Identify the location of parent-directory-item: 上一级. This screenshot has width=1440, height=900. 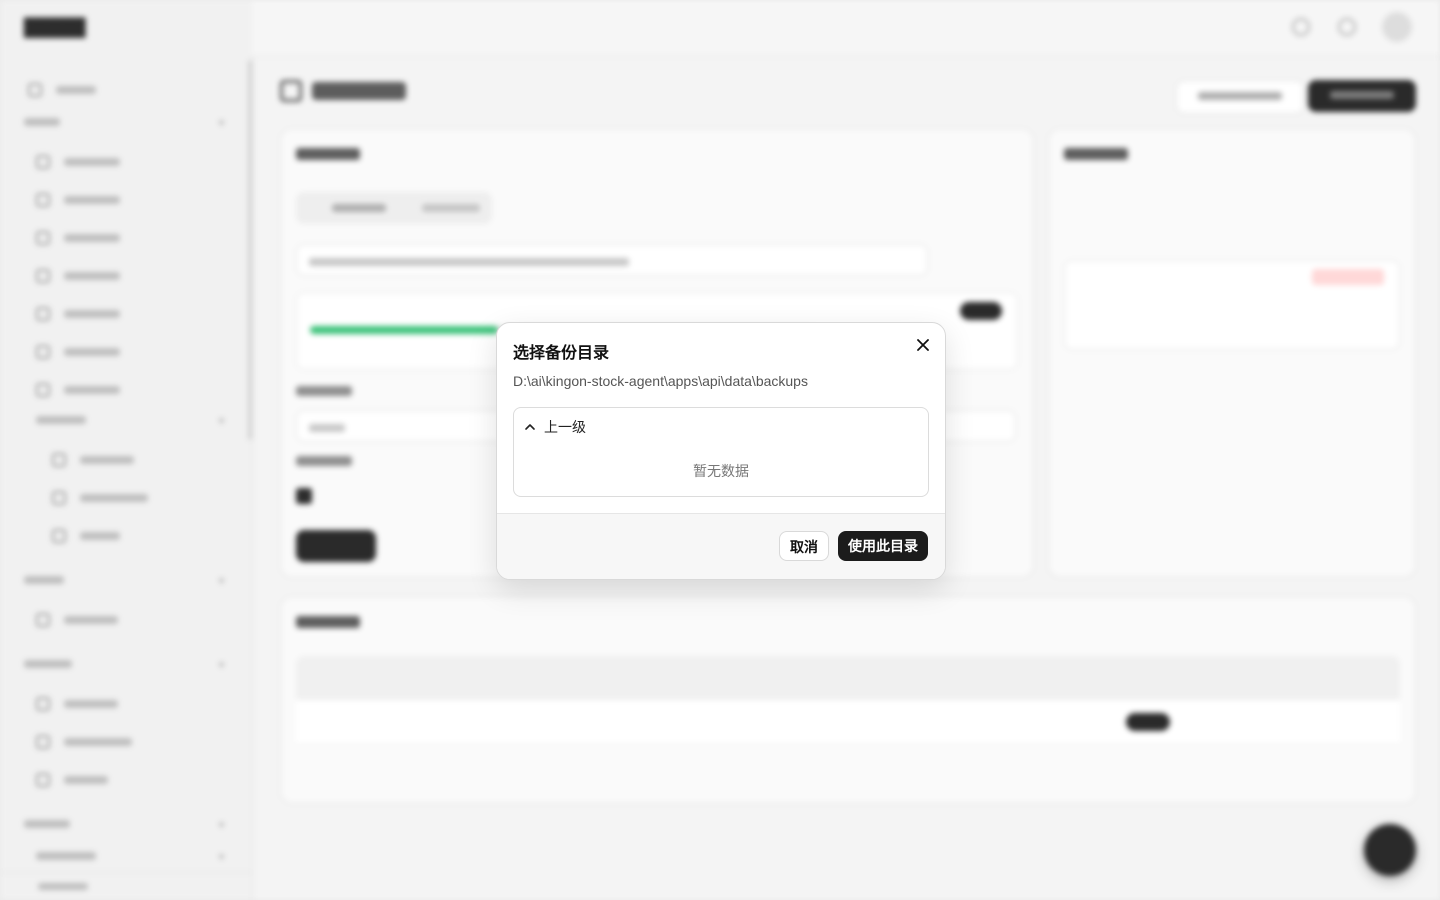
(555, 427).